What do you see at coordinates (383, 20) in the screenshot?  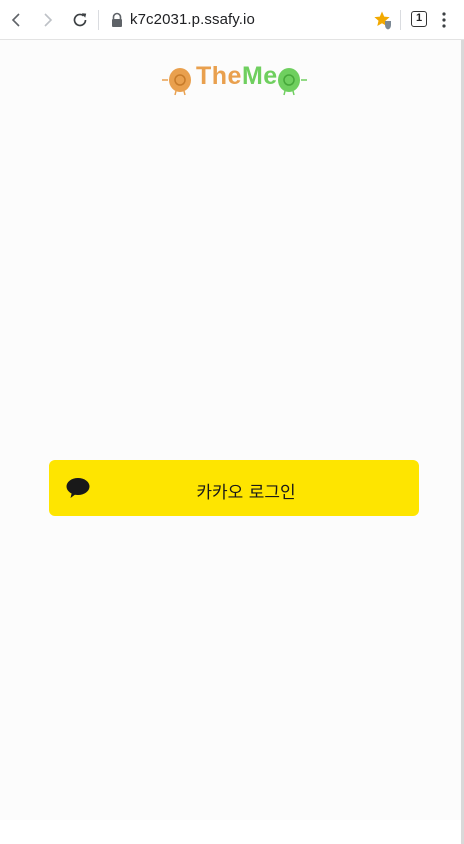 I see `bookmark-star-icon` at bounding box center [383, 20].